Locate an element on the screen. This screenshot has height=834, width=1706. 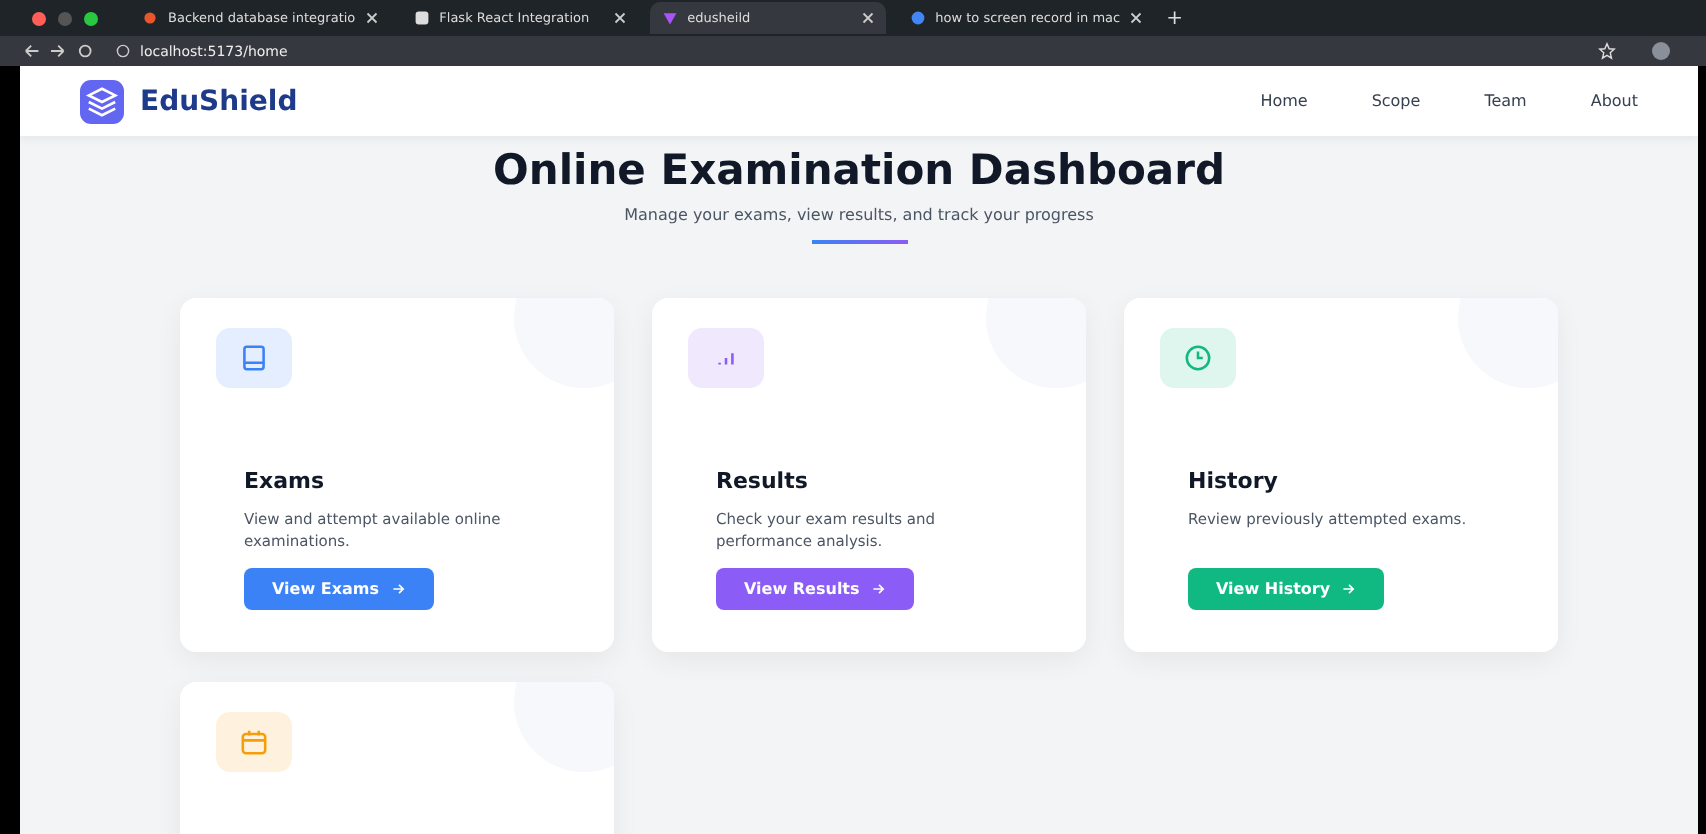
info-icon is located at coordinates (123, 51).